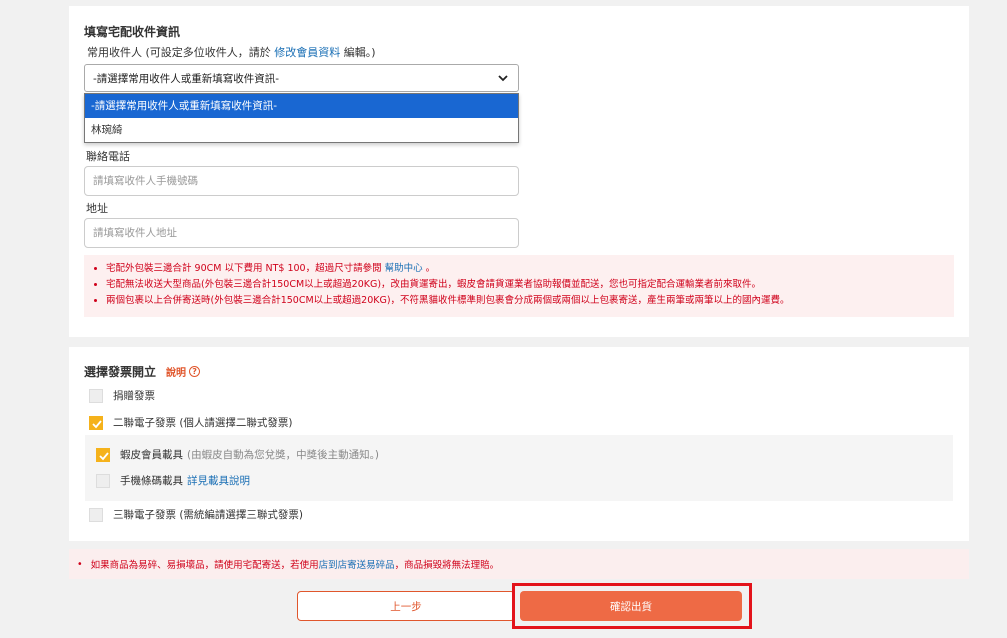 This screenshot has height=638, width=1007. I want to click on three-part-label: 三聯電子發票 (需統編請選擇三聯式發票), so click(208, 515).